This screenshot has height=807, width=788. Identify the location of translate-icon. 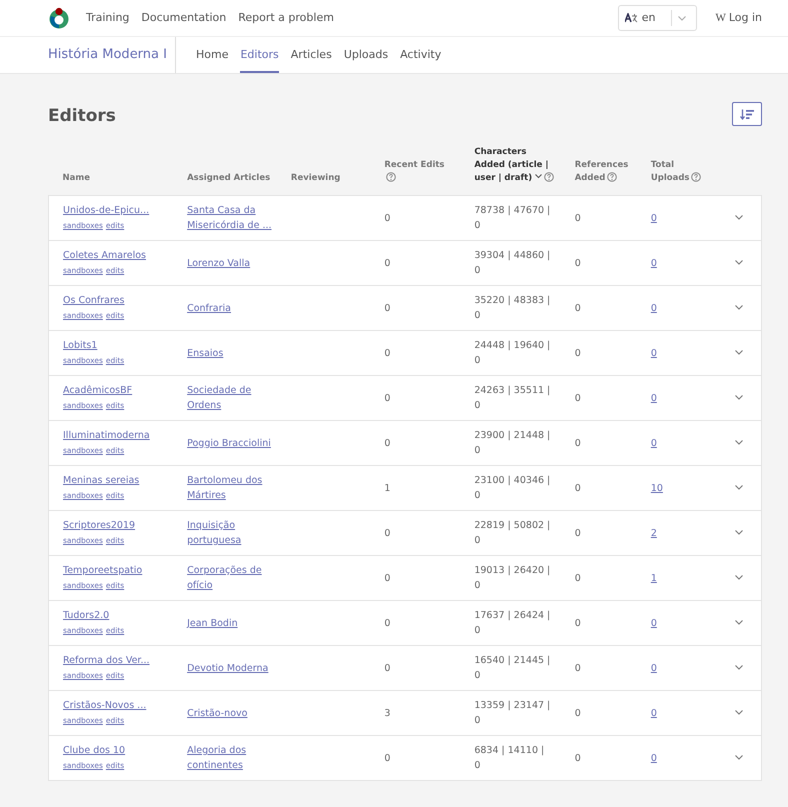
(631, 18).